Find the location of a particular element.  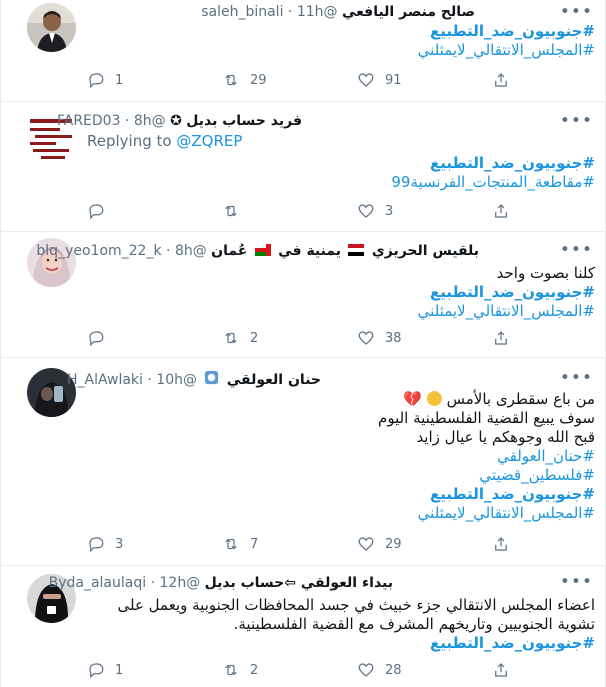

retweet-count: 7 is located at coordinates (254, 544).